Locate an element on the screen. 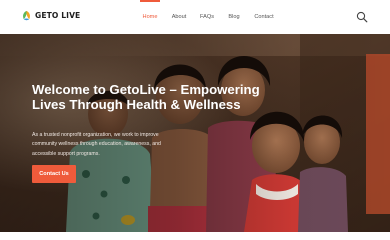 This screenshot has width=390, height=240. nav-item-faqs: FAQs is located at coordinates (207, 17).